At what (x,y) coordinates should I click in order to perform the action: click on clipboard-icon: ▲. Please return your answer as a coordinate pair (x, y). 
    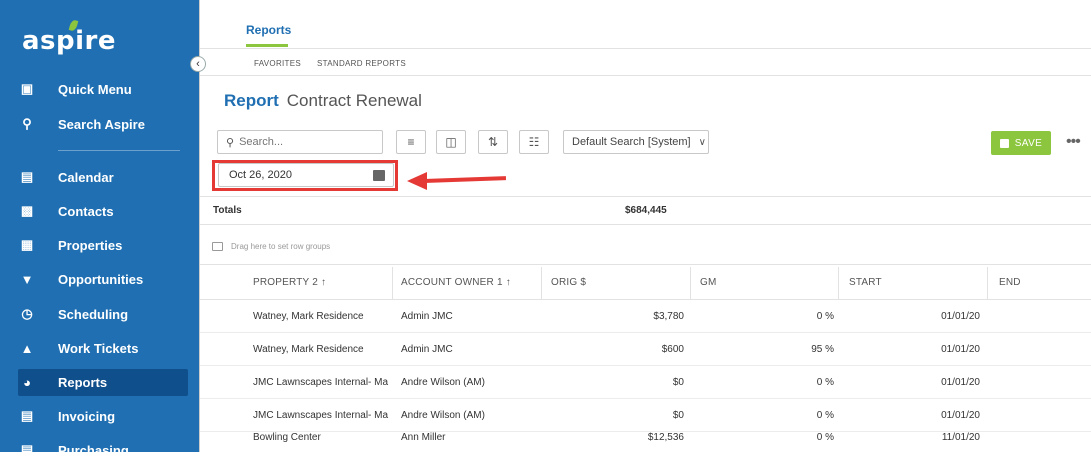
    Looking at the image, I should click on (27, 348).